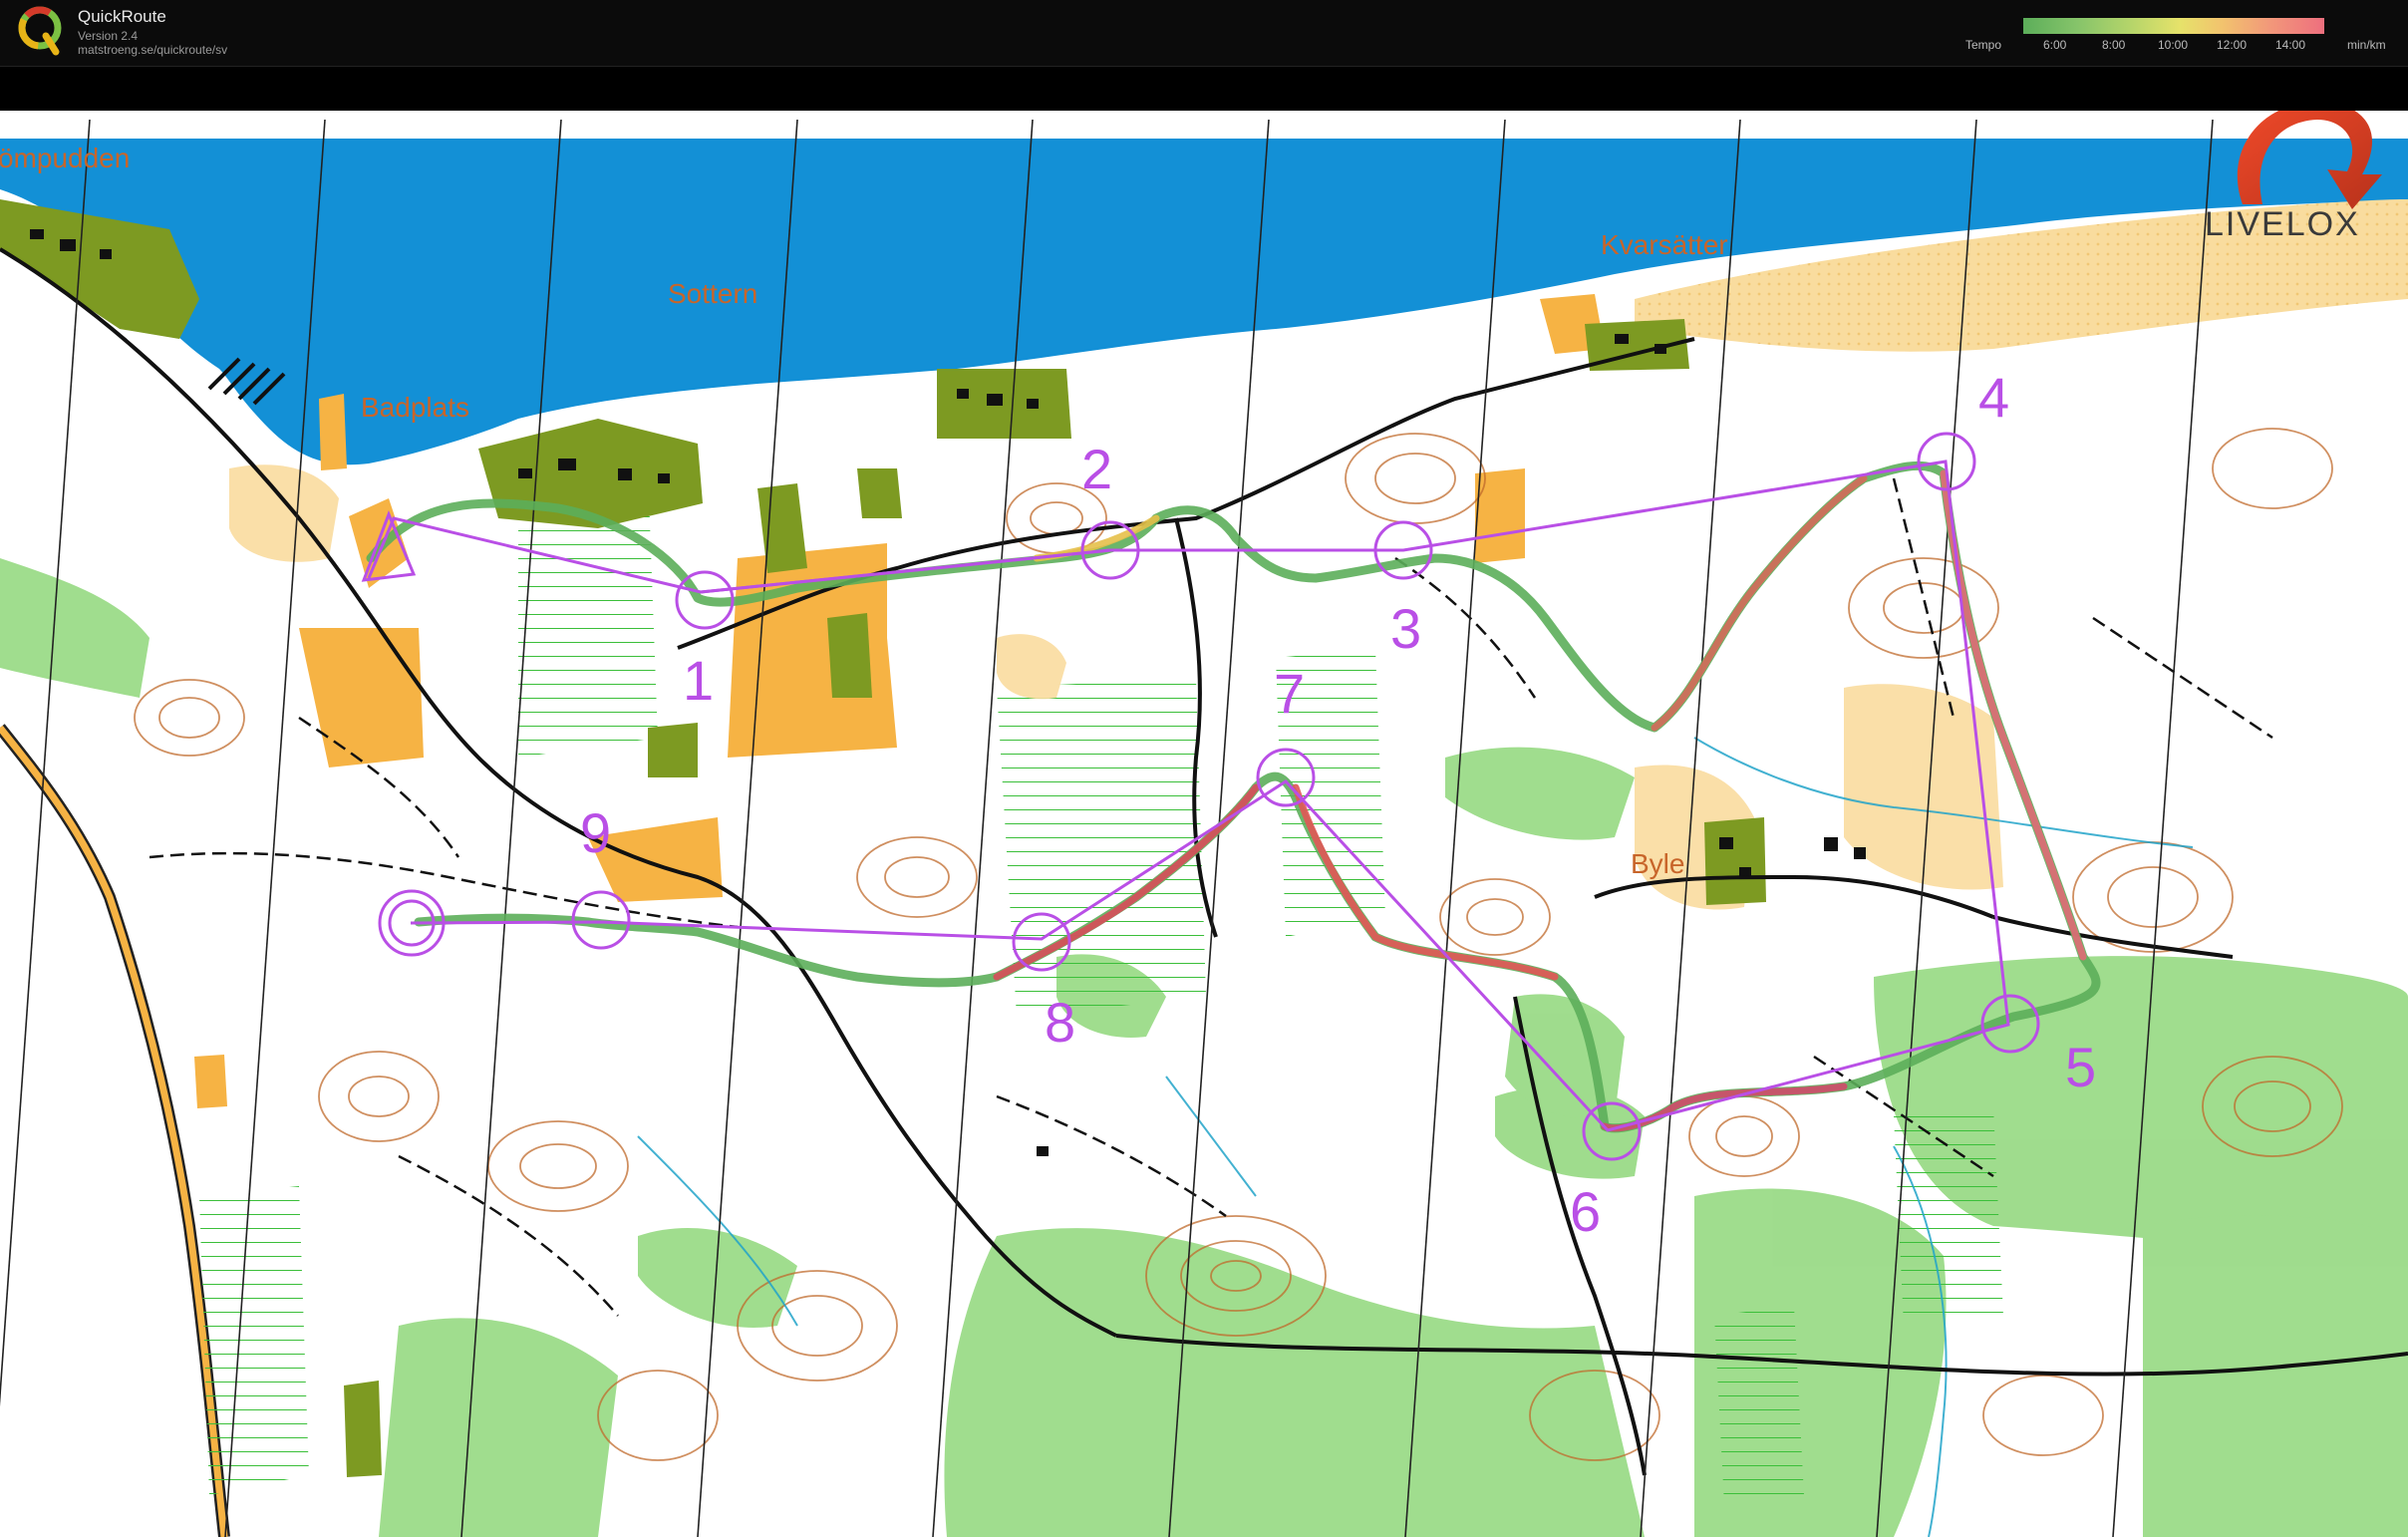 Image resolution: width=2408 pixels, height=1537 pixels. What do you see at coordinates (2290, 45) in the screenshot?
I see `tempo-tick: 14:00` at bounding box center [2290, 45].